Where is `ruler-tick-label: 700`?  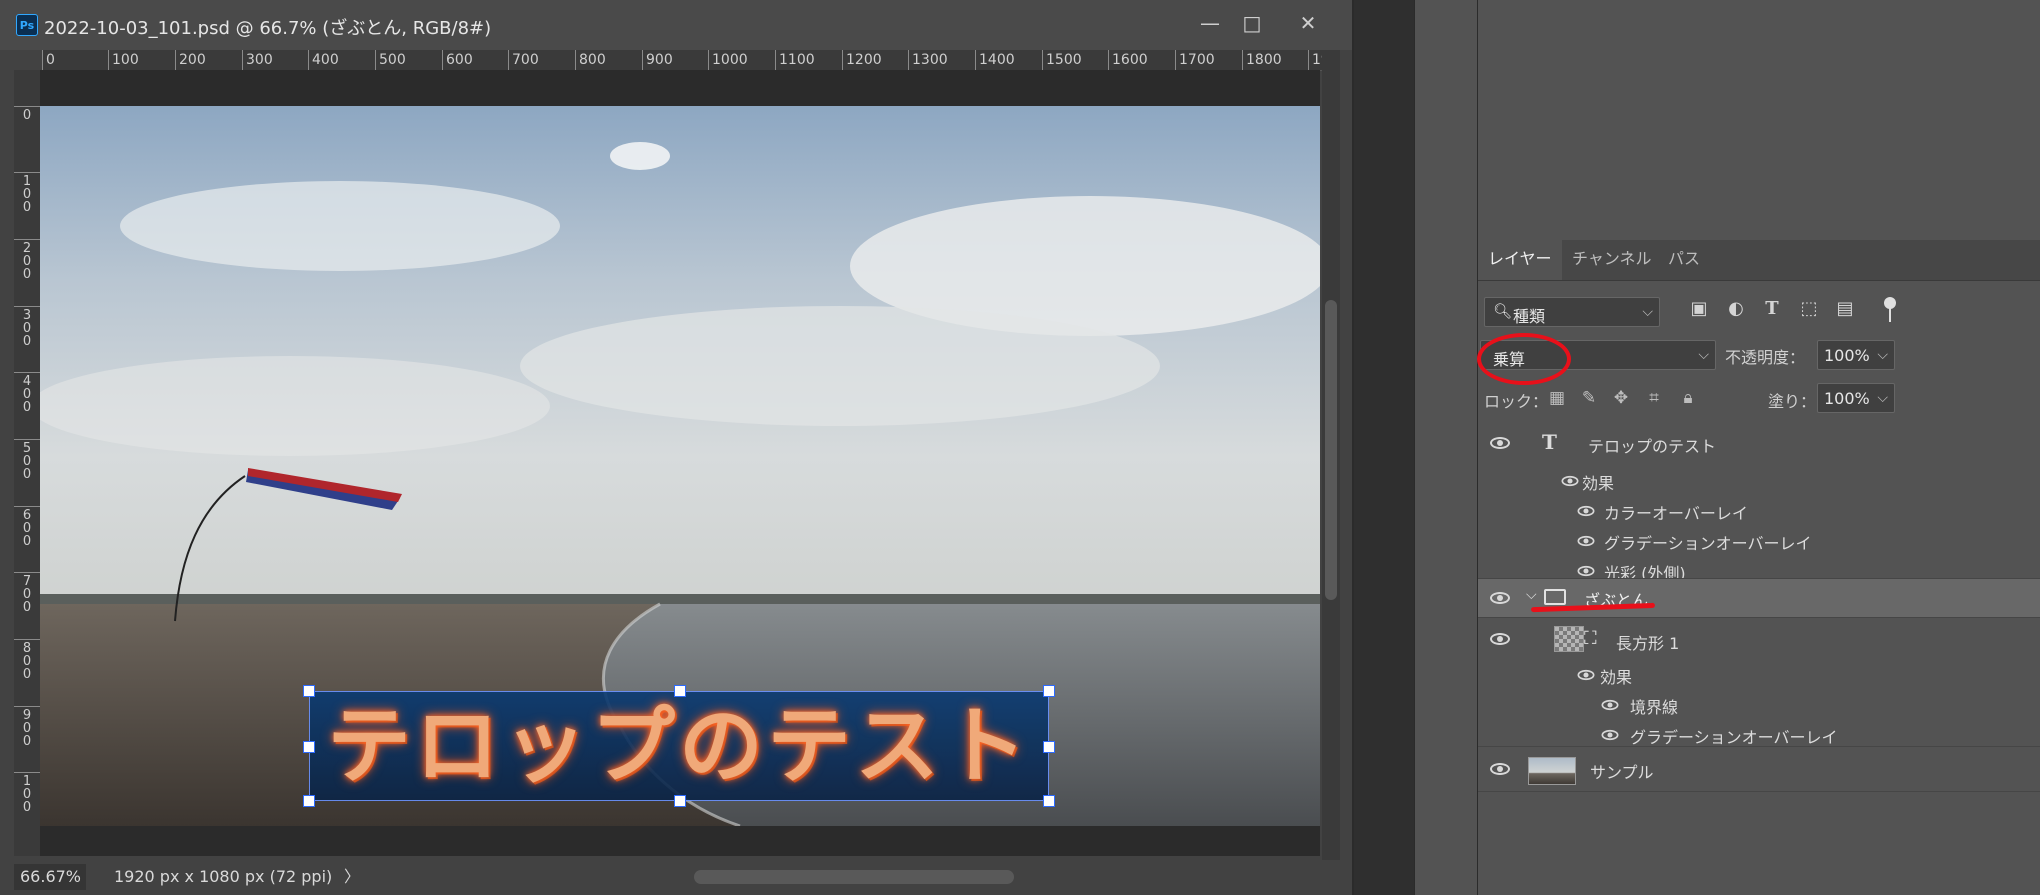
ruler-tick-label: 700 is located at coordinates (523, 60).